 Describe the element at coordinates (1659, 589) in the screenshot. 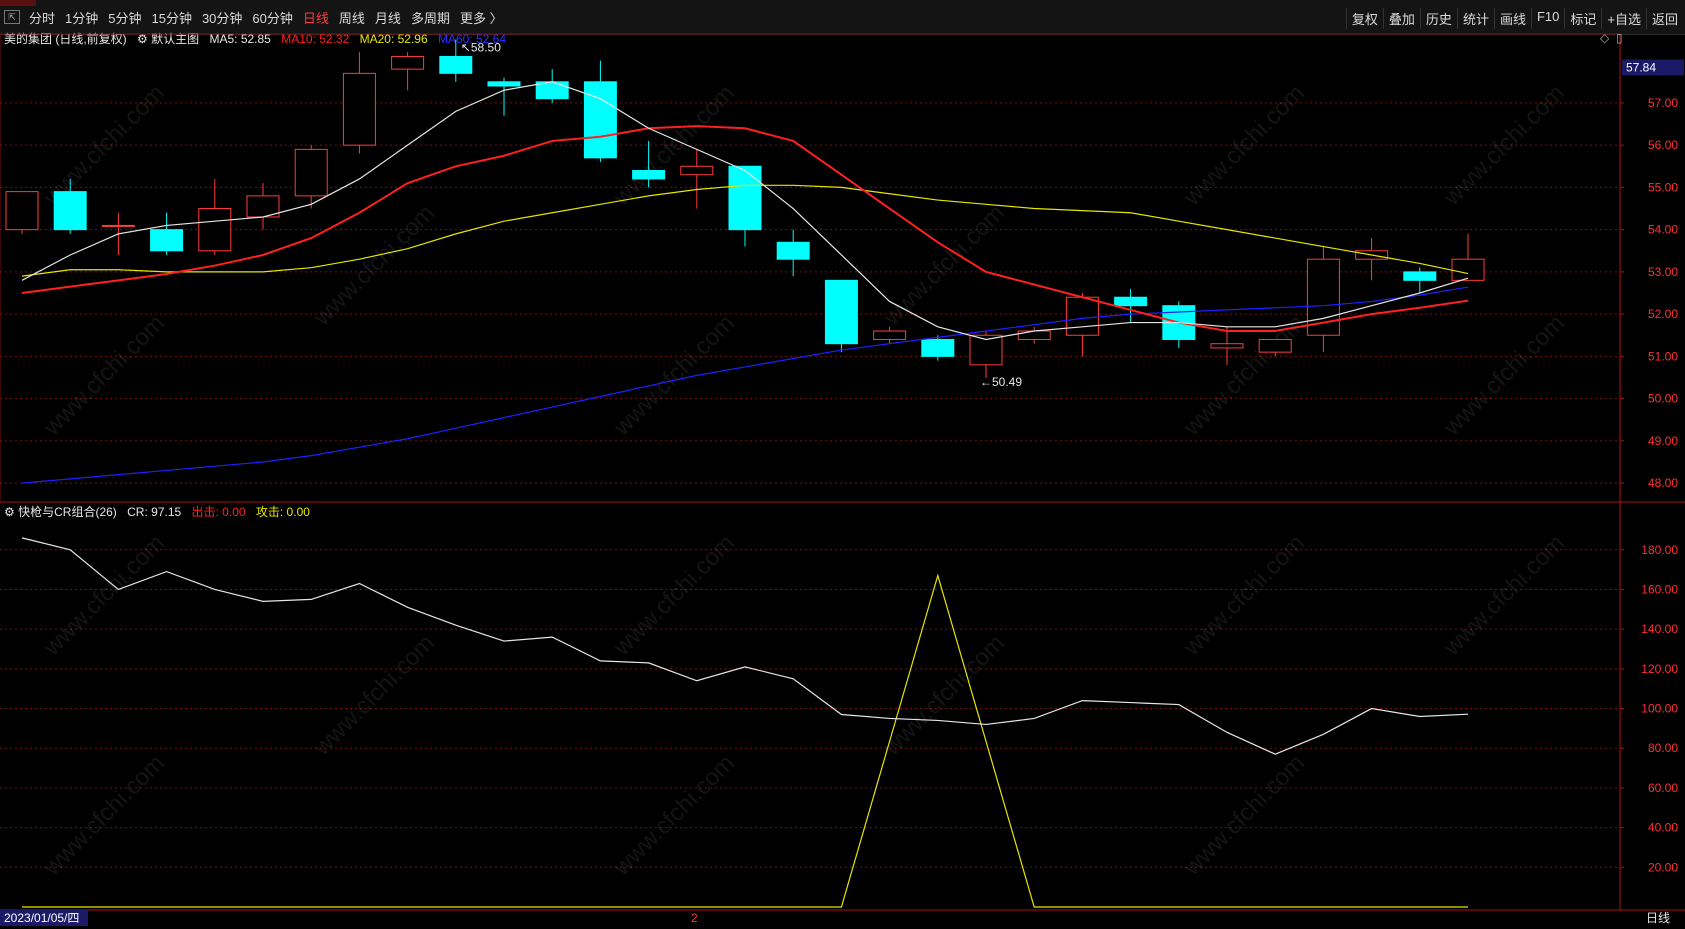

I see `sub-tick-label: 160.00` at that location.